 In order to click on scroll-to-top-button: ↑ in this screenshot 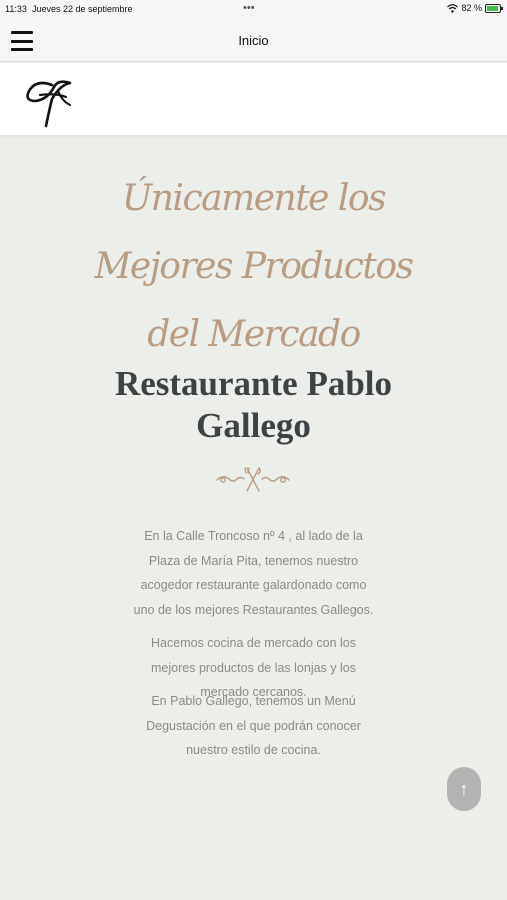, I will do `click(464, 789)`.